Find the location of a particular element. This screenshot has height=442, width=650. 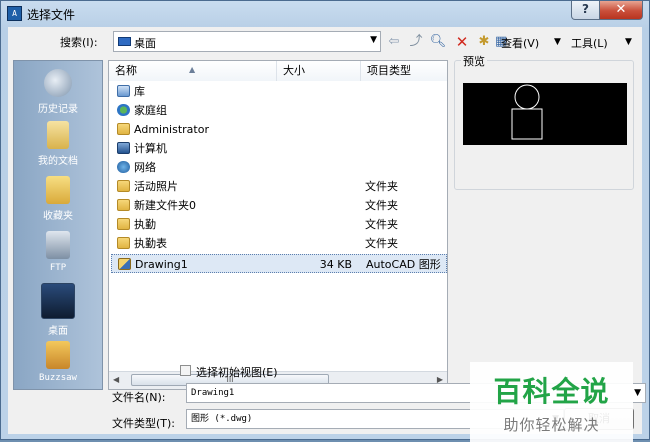

user-folder-icon is located at coordinates (123, 129).